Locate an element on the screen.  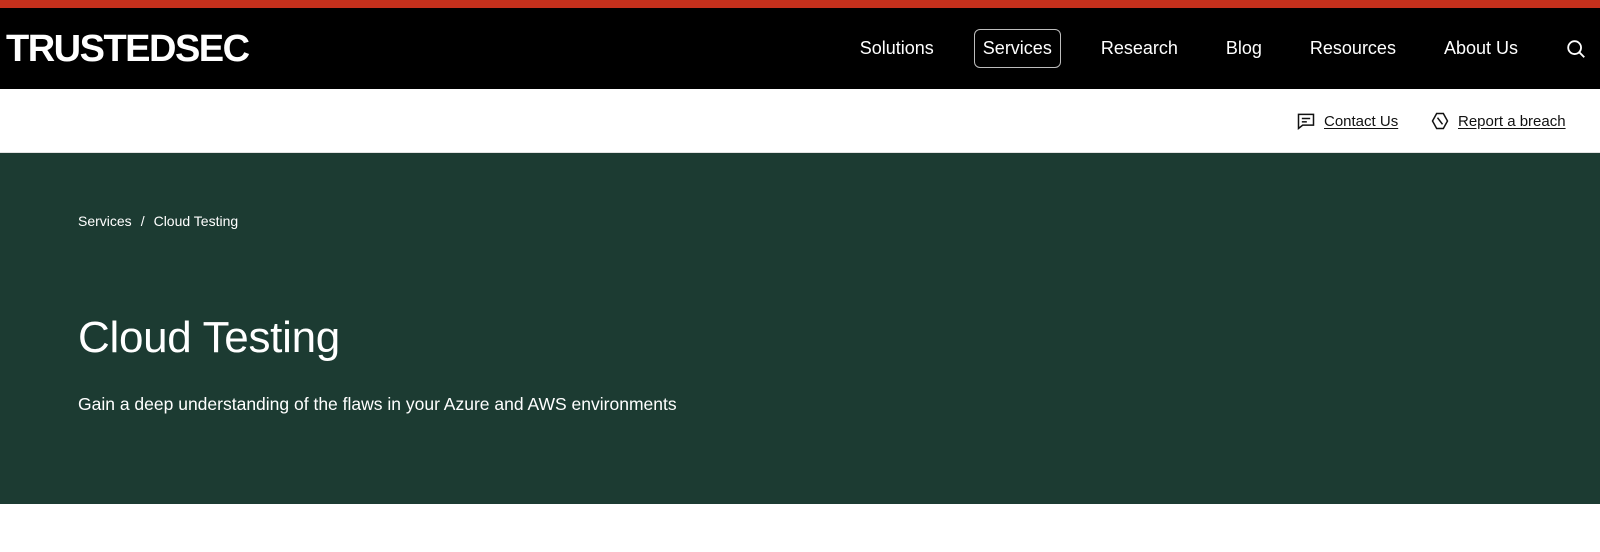
contact-us-link: Contact Us is located at coordinates (1347, 121).